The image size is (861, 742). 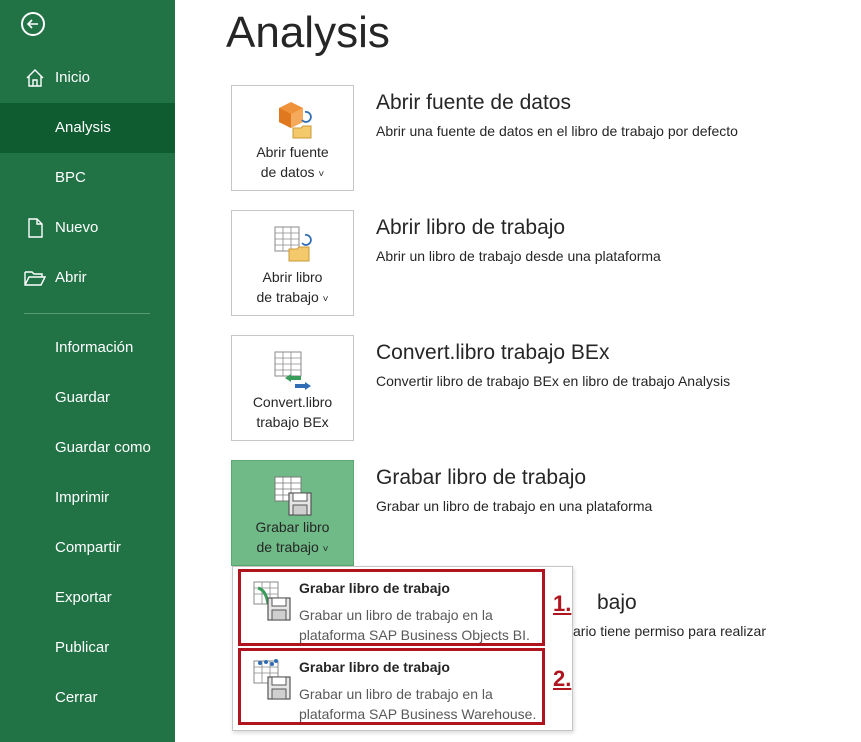 I want to click on tile-label: Abrir fuente de datos ˅, so click(x=292, y=163).